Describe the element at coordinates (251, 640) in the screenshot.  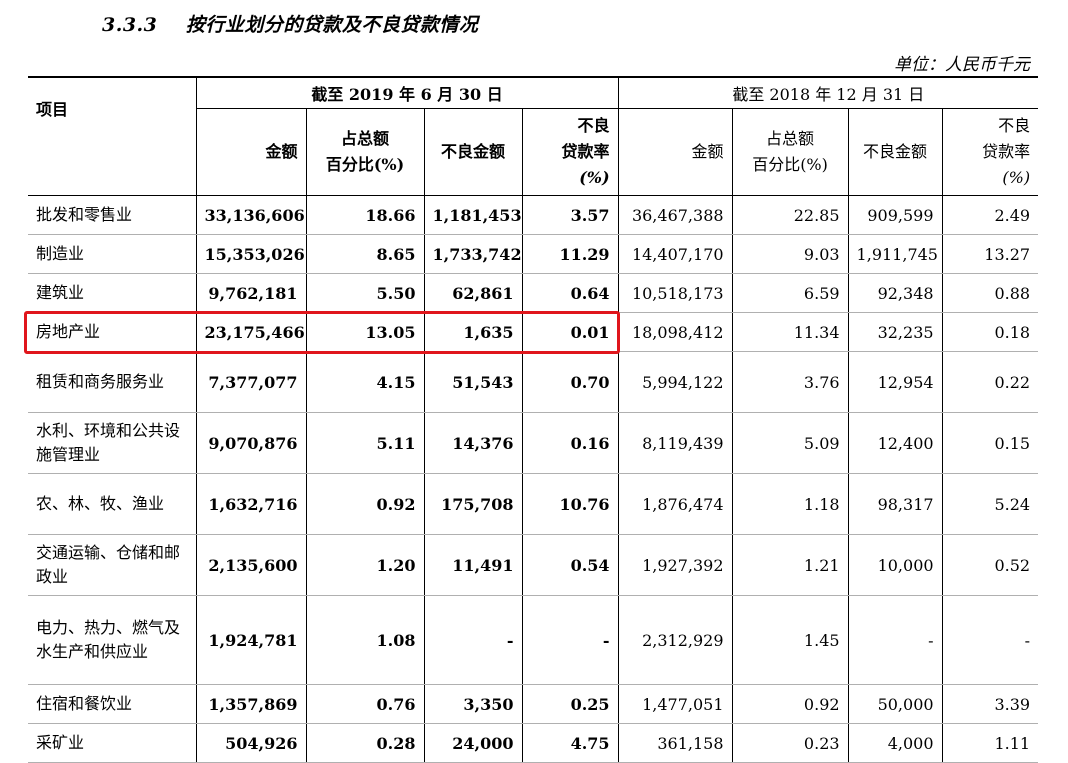
I see `cell-amount-2019: 1,924,781` at that location.